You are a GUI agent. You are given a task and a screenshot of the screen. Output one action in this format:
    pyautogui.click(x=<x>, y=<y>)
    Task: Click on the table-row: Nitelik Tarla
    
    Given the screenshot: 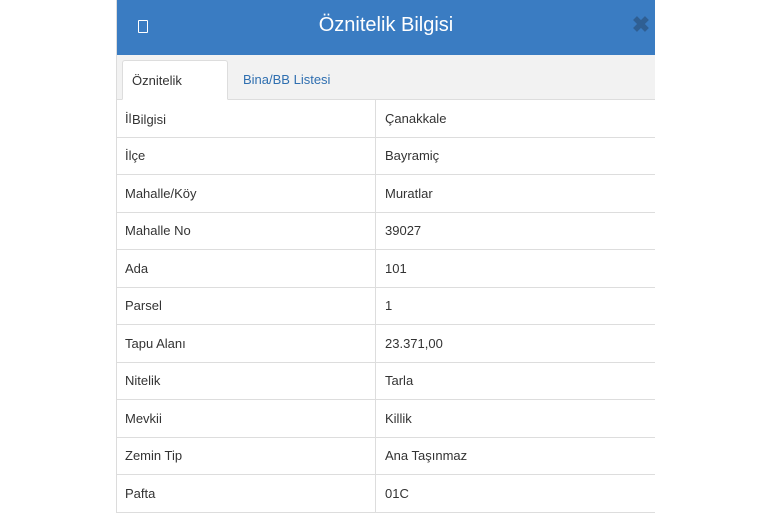 What is the action you would take?
    pyautogui.click(x=386, y=381)
    